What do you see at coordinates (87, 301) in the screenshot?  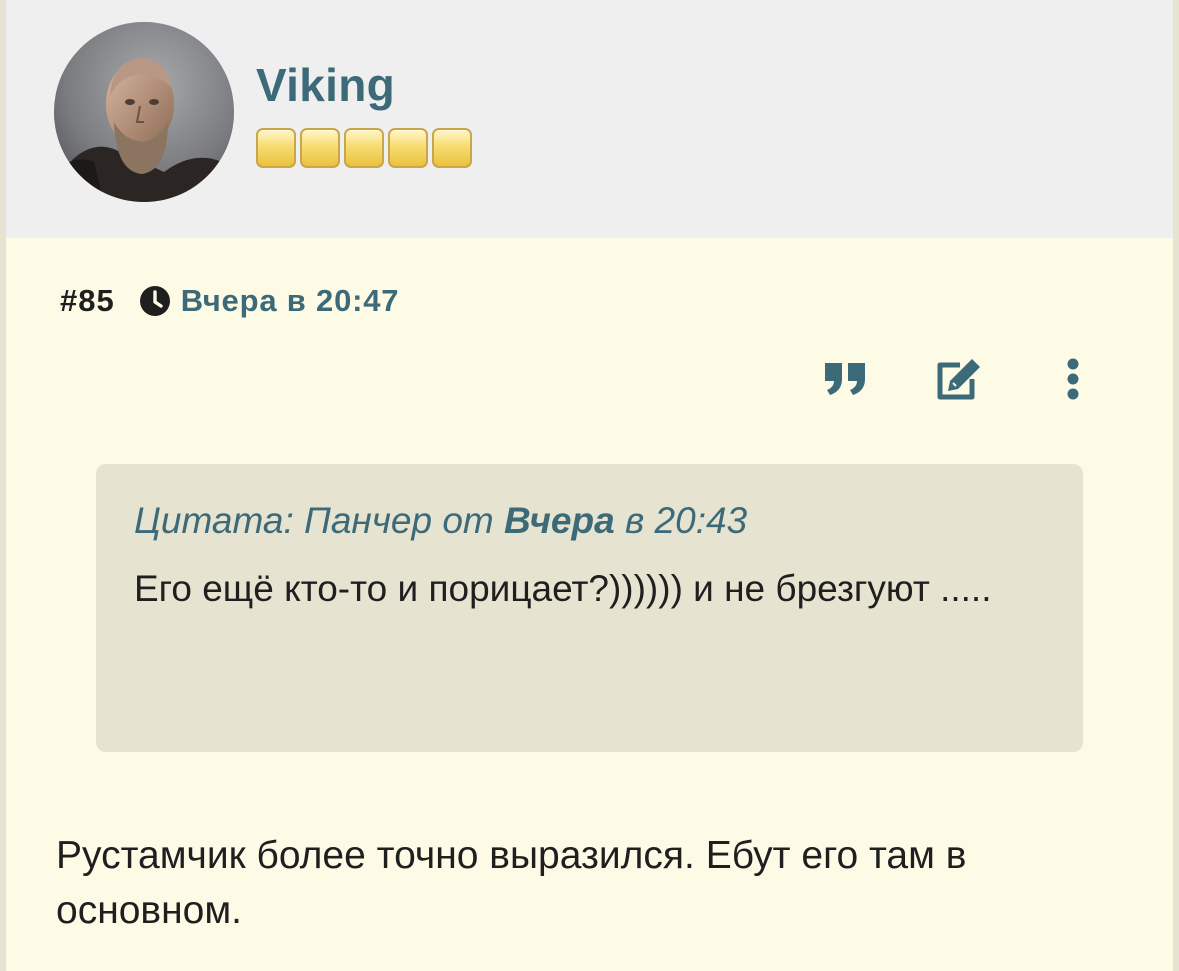 I see `post-number: #85` at bounding box center [87, 301].